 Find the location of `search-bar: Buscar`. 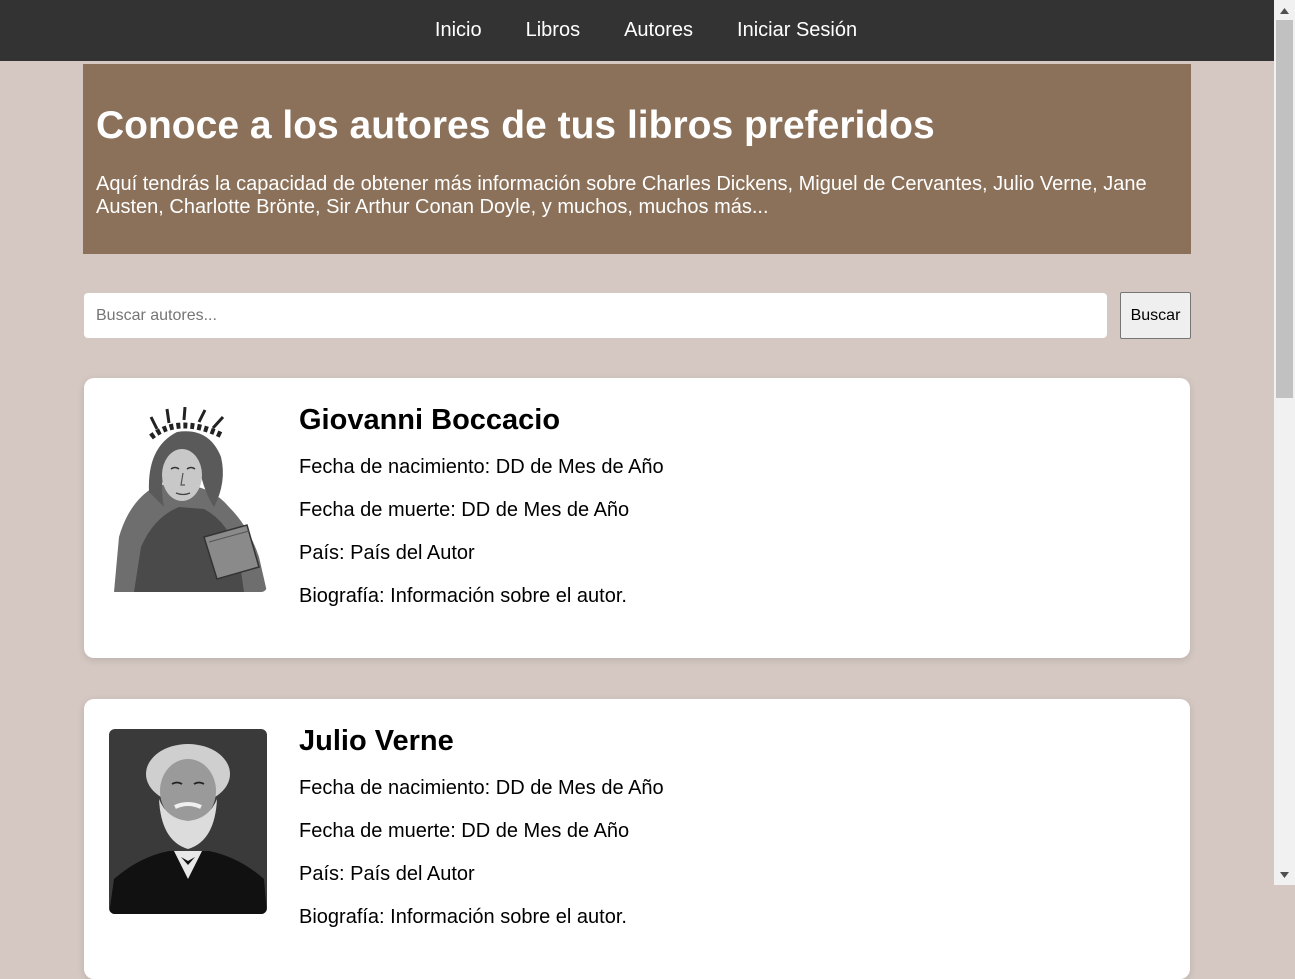

search-bar: Buscar is located at coordinates (637, 315).